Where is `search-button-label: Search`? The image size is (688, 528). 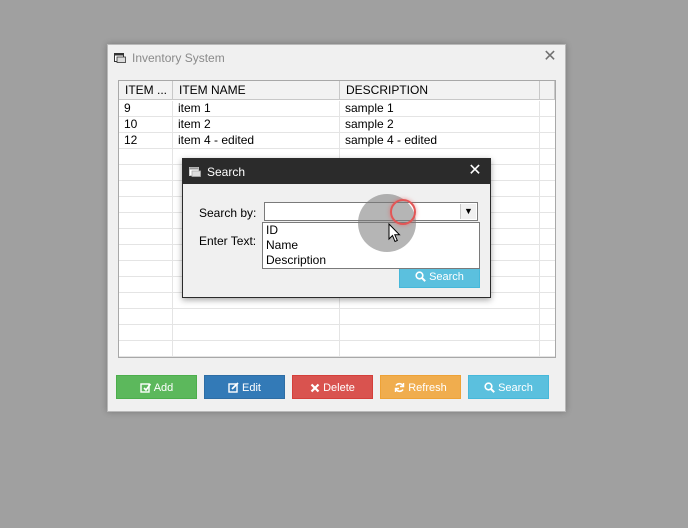 search-button-label: Search is located at coordinates (515, 388).